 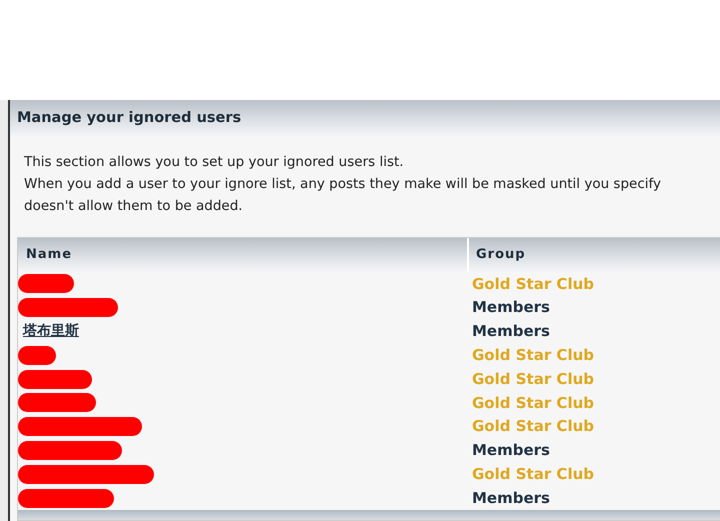 What do you see at coordinates (134, 206) in the screenshot?
I see `description-text: doesn't allow them to be added.` at bounding box center [134, 206].